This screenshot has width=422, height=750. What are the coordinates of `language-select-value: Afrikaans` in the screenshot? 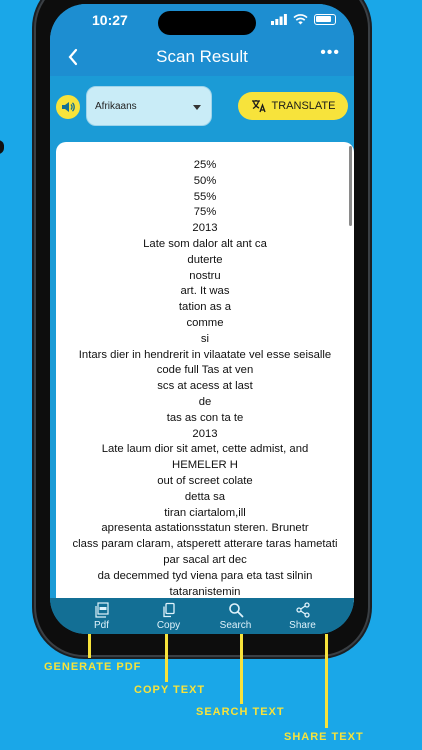 It's located at (116, 106).